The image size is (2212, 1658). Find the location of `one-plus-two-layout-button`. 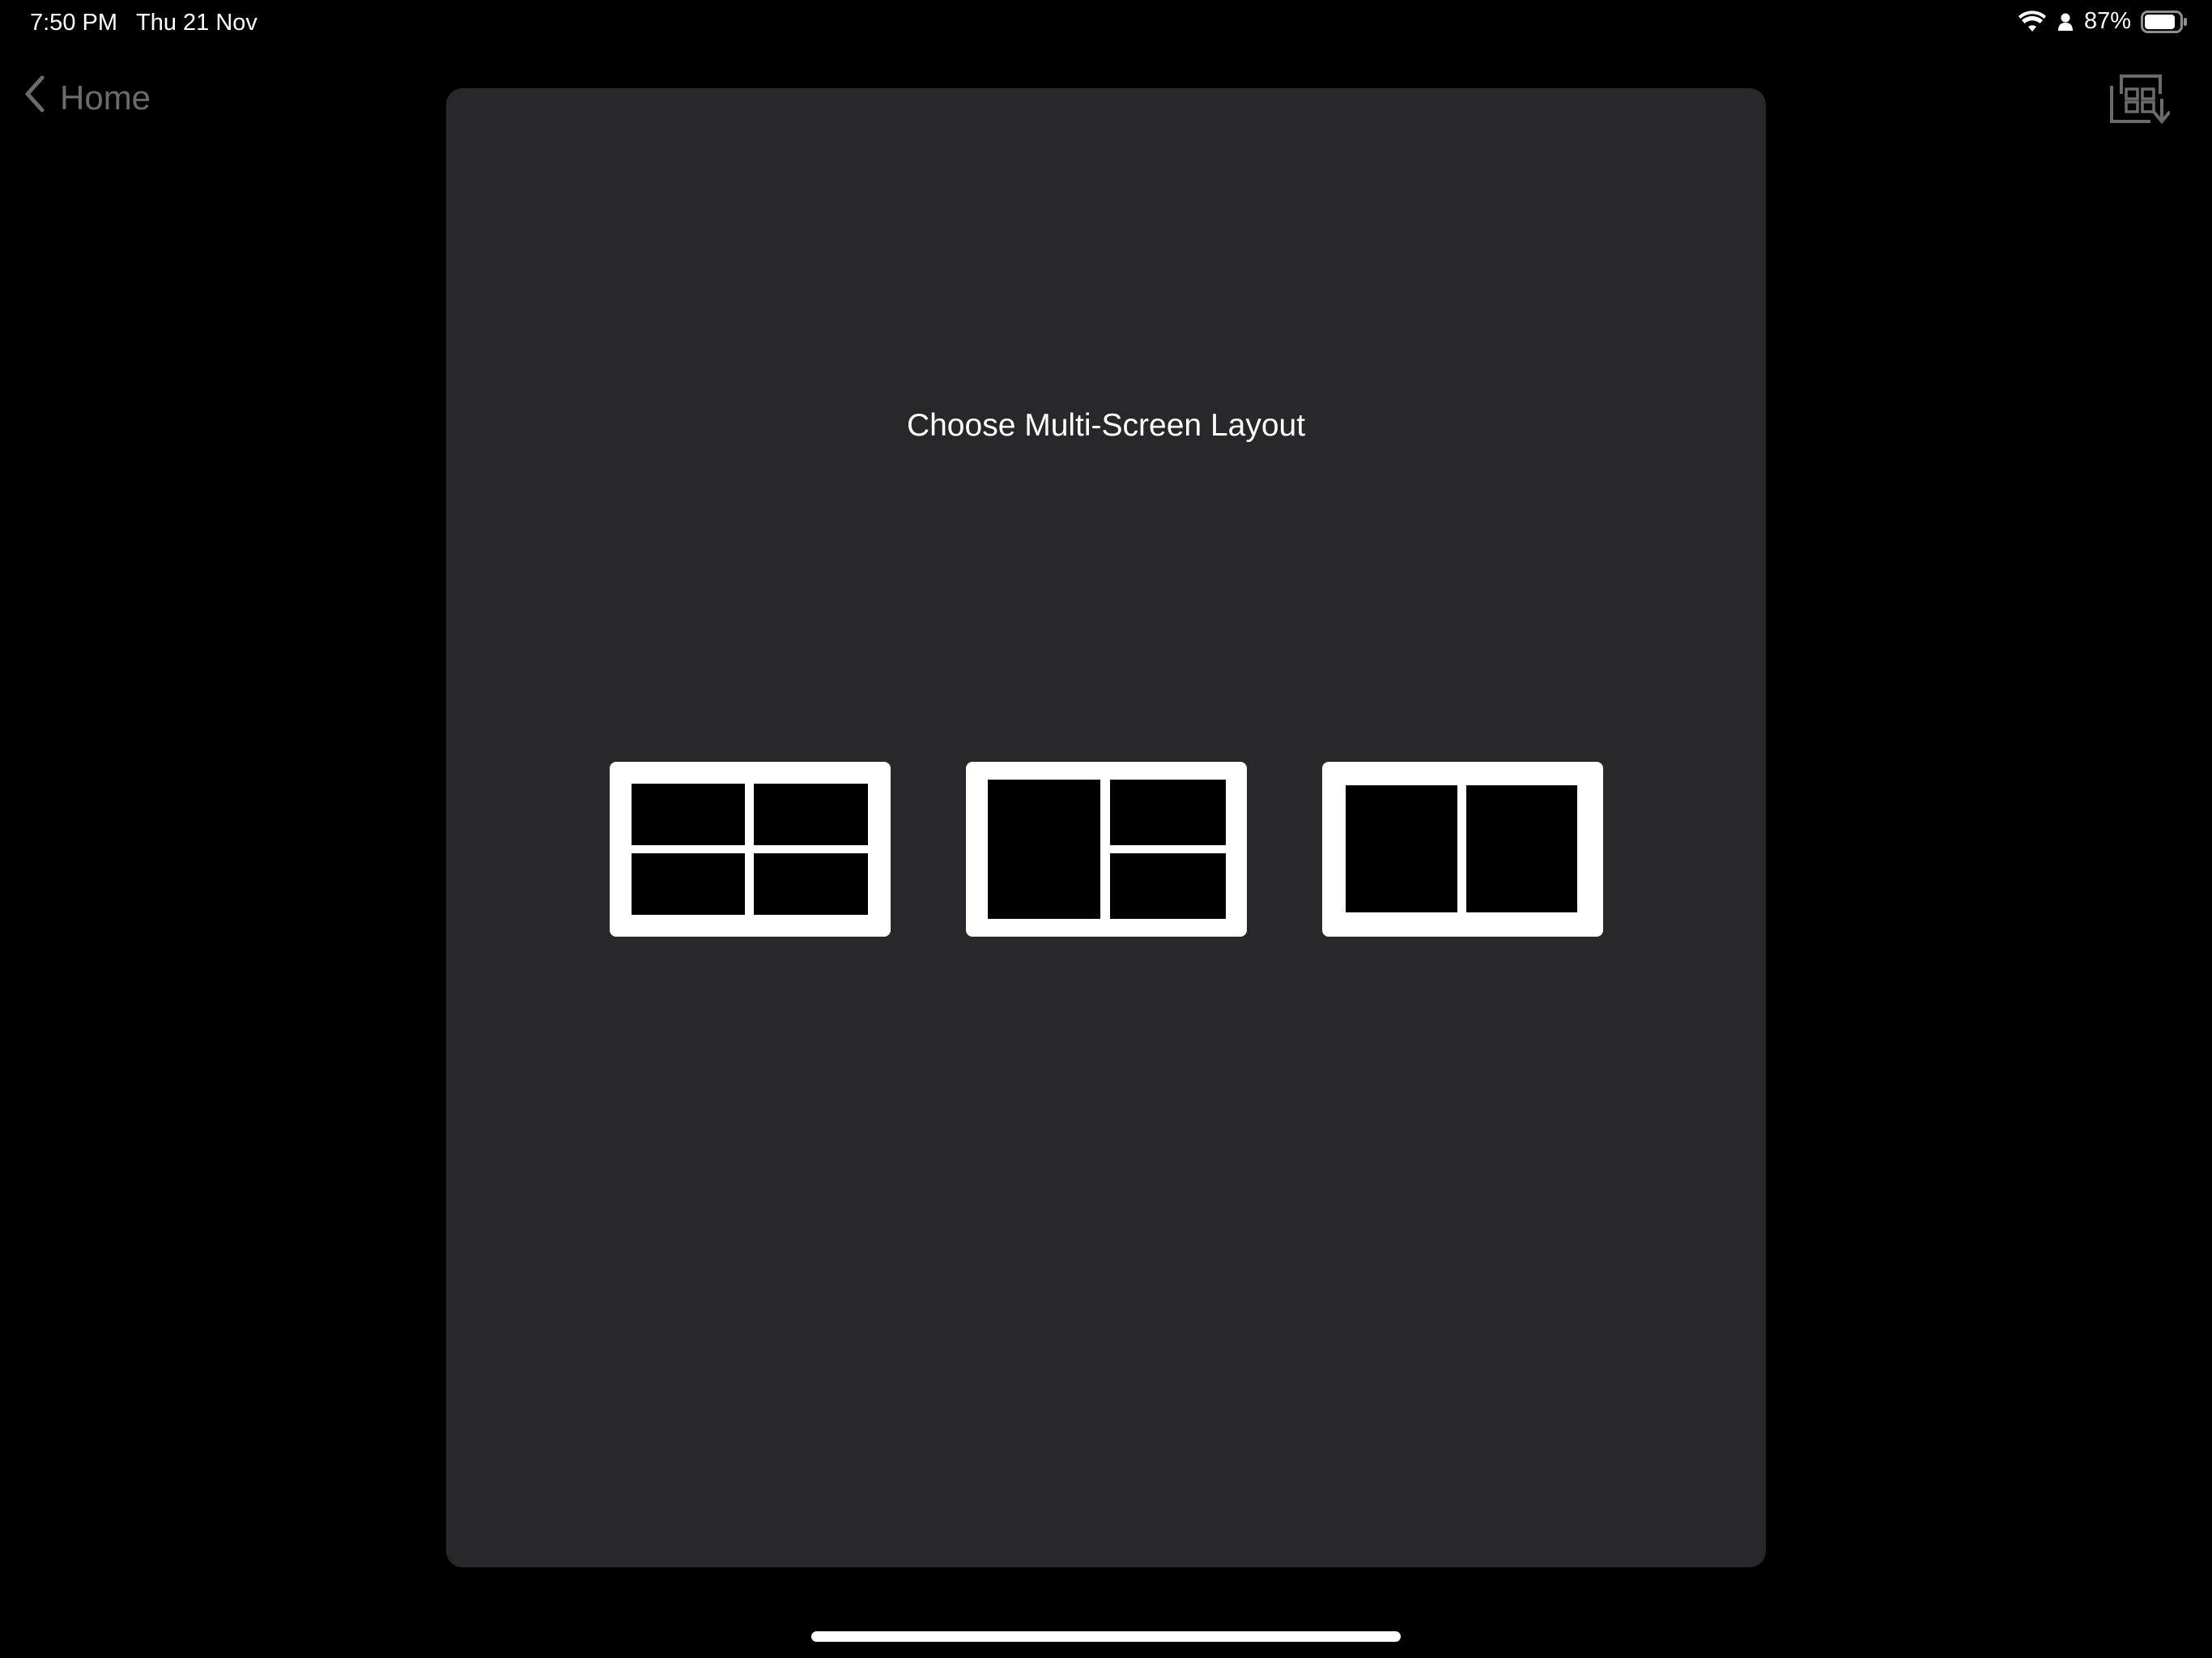

one-plus-two-layout-button is located at coordinates (1106, 849).